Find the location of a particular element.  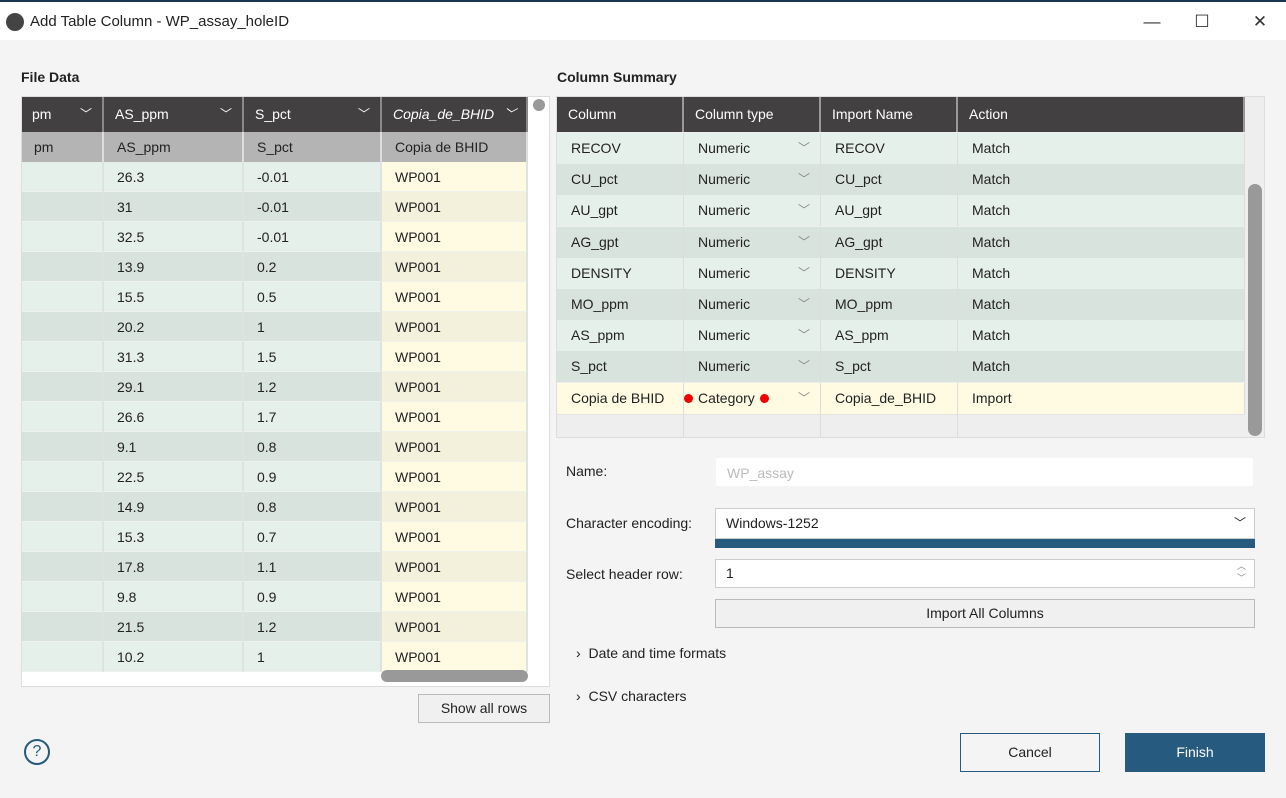

header-row-spinner: 1 ︿ ﹀ is located at coordinates (985, 573).